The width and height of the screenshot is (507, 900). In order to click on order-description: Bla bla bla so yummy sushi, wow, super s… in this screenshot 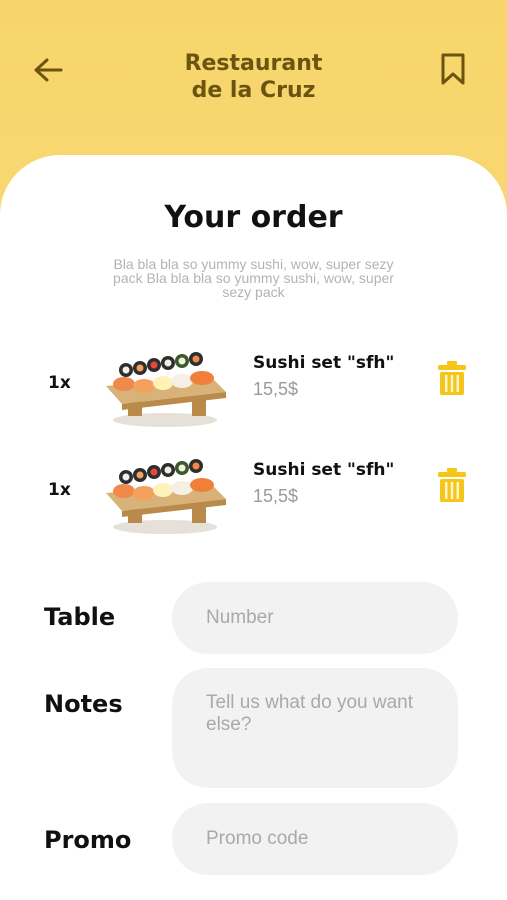, I will do `click(253, 278)`.